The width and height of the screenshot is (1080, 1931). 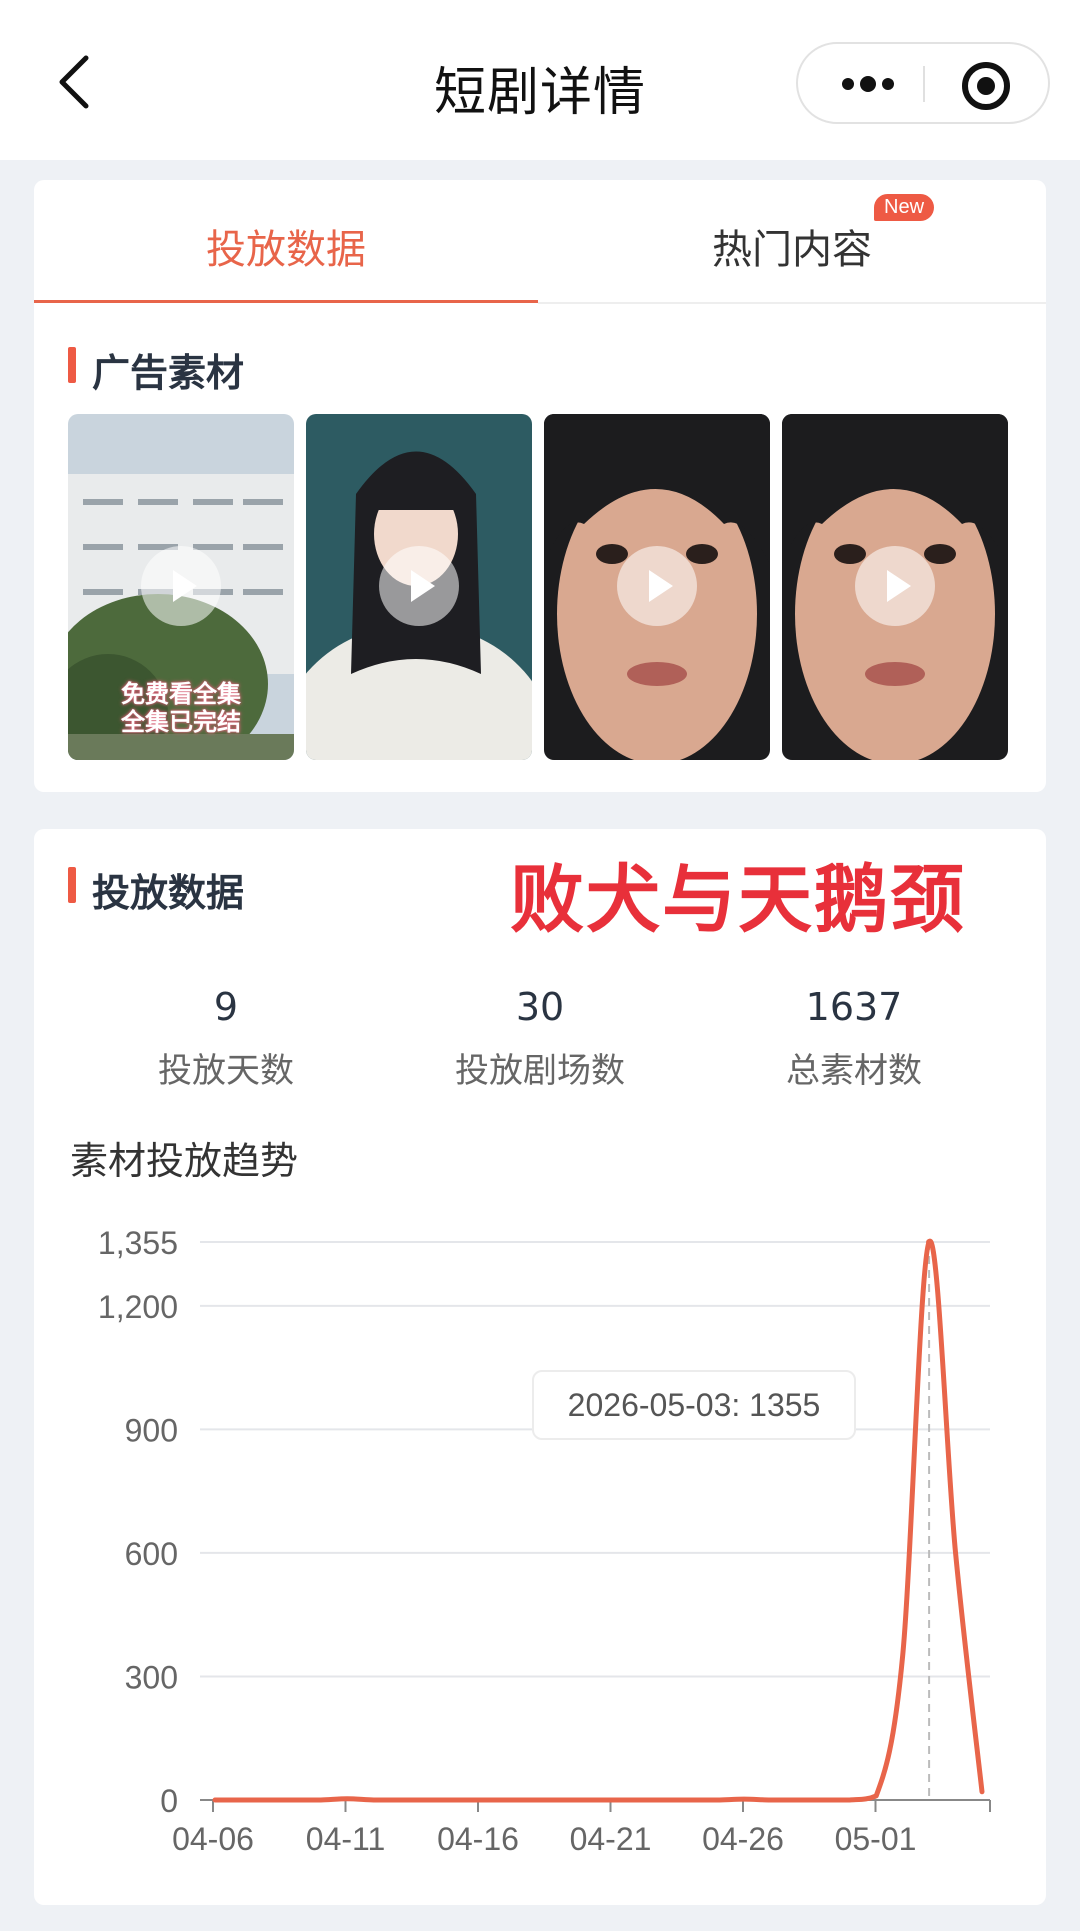 I want to click on y-tick-label: 900, so click(x=151, y=1430).